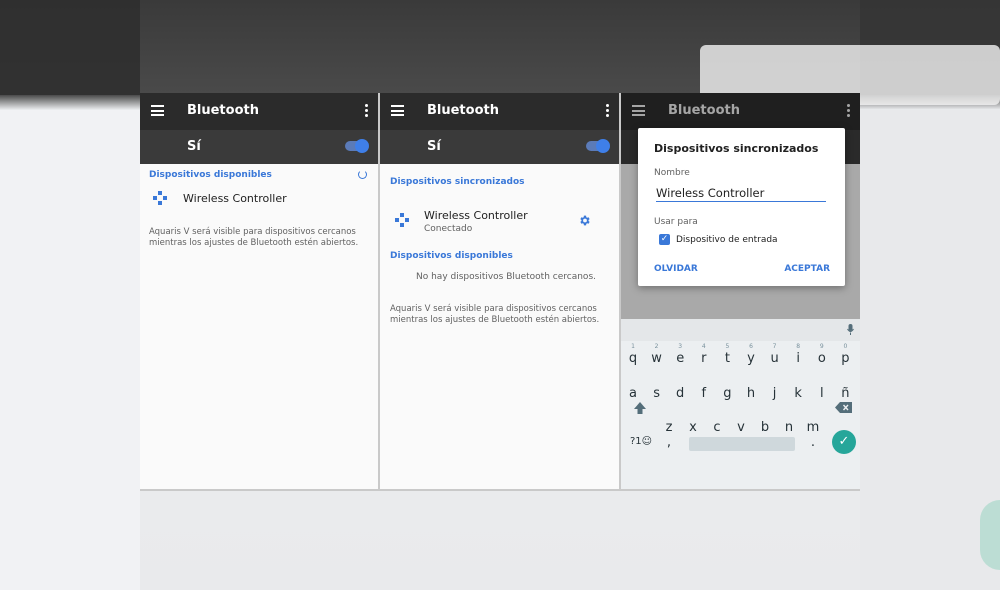 The height and width of the screenshot is (590, 1000). I want to click on key-c: c, so click(717, 427).